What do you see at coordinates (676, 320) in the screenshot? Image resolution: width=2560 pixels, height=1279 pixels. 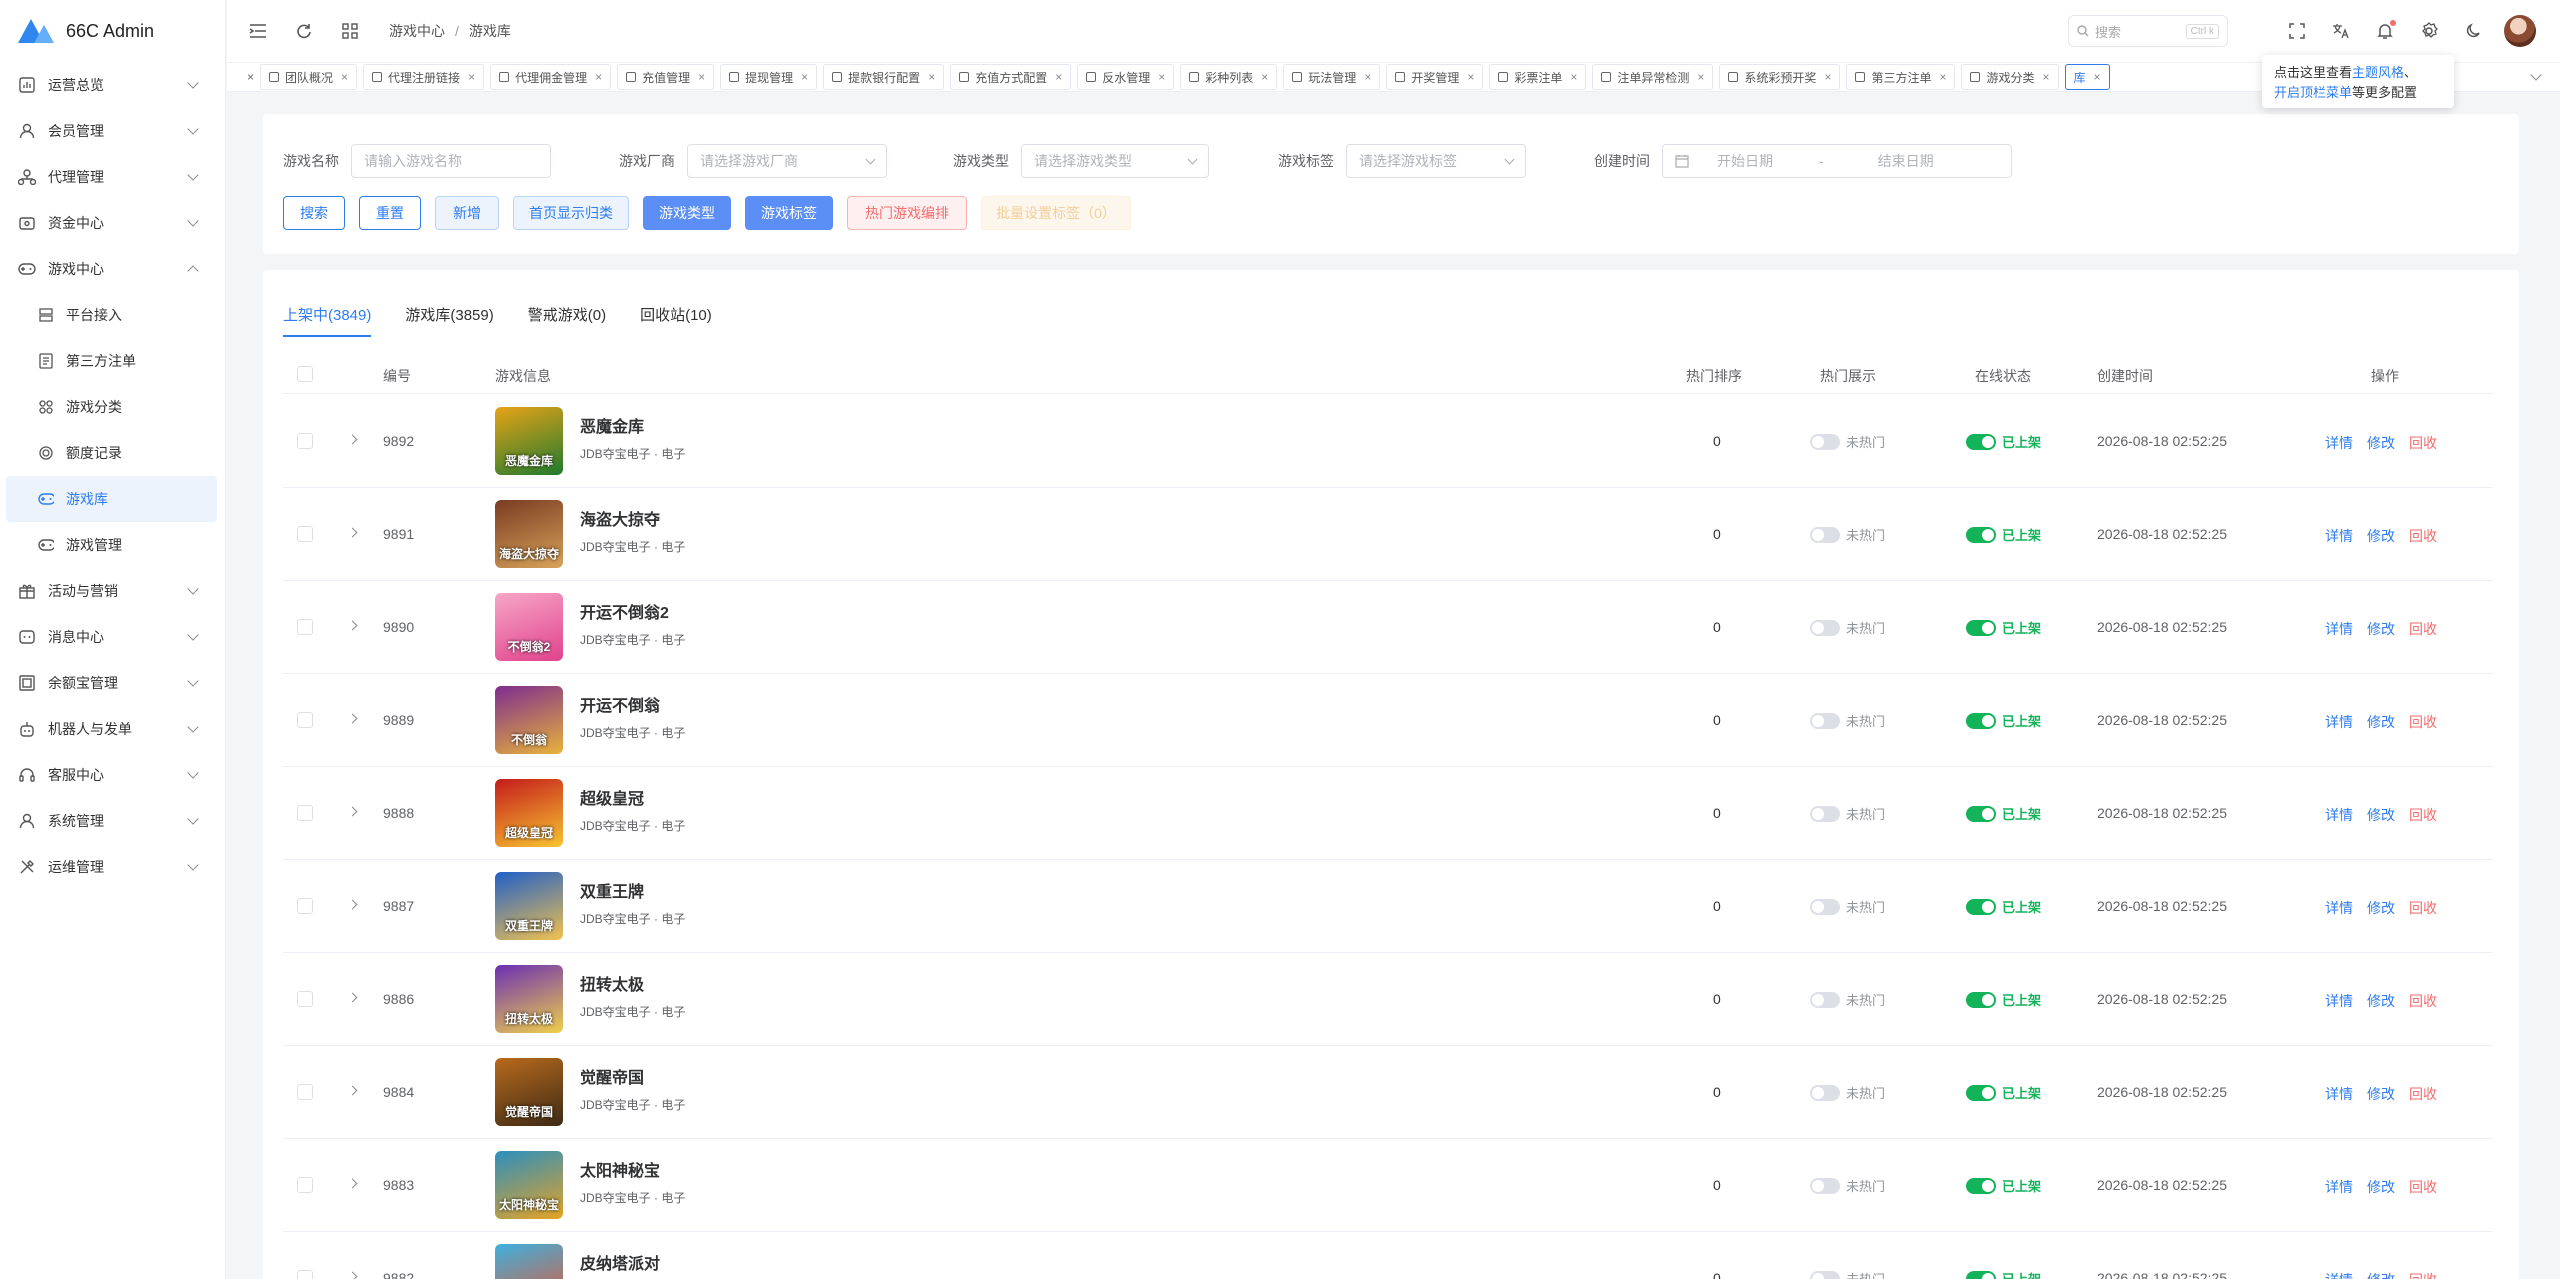 I see `status-tab-3: 回收站(10)` at bounding box center [676, 320].